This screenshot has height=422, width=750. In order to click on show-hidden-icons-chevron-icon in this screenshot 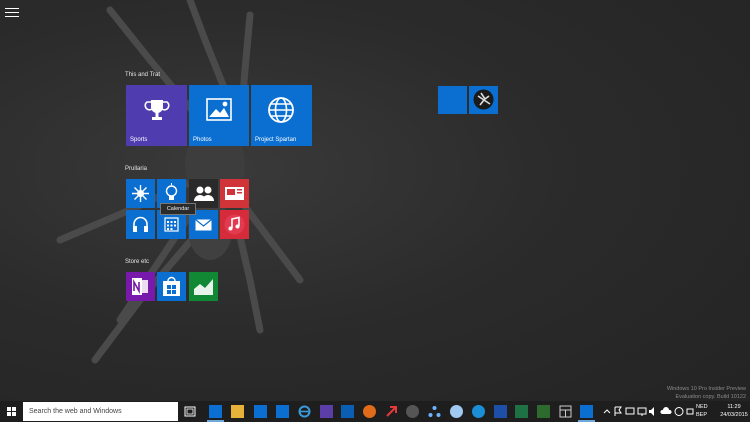, I will do `click(607, 411)`.